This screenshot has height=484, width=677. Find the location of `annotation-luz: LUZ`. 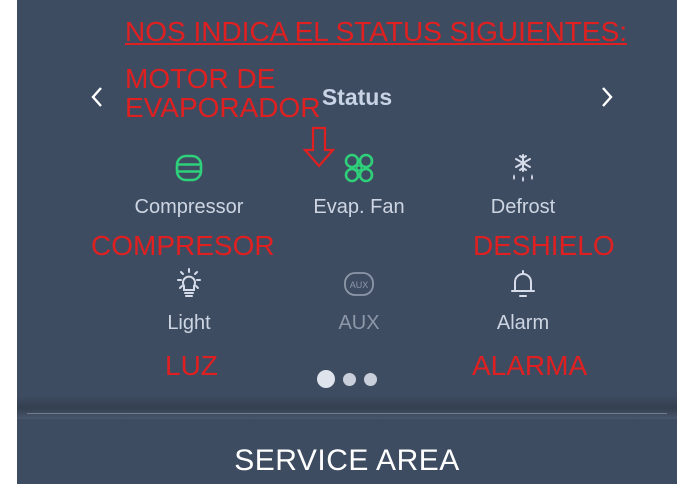

annotation-luz: LUZ is located at coordinates (191, 365).